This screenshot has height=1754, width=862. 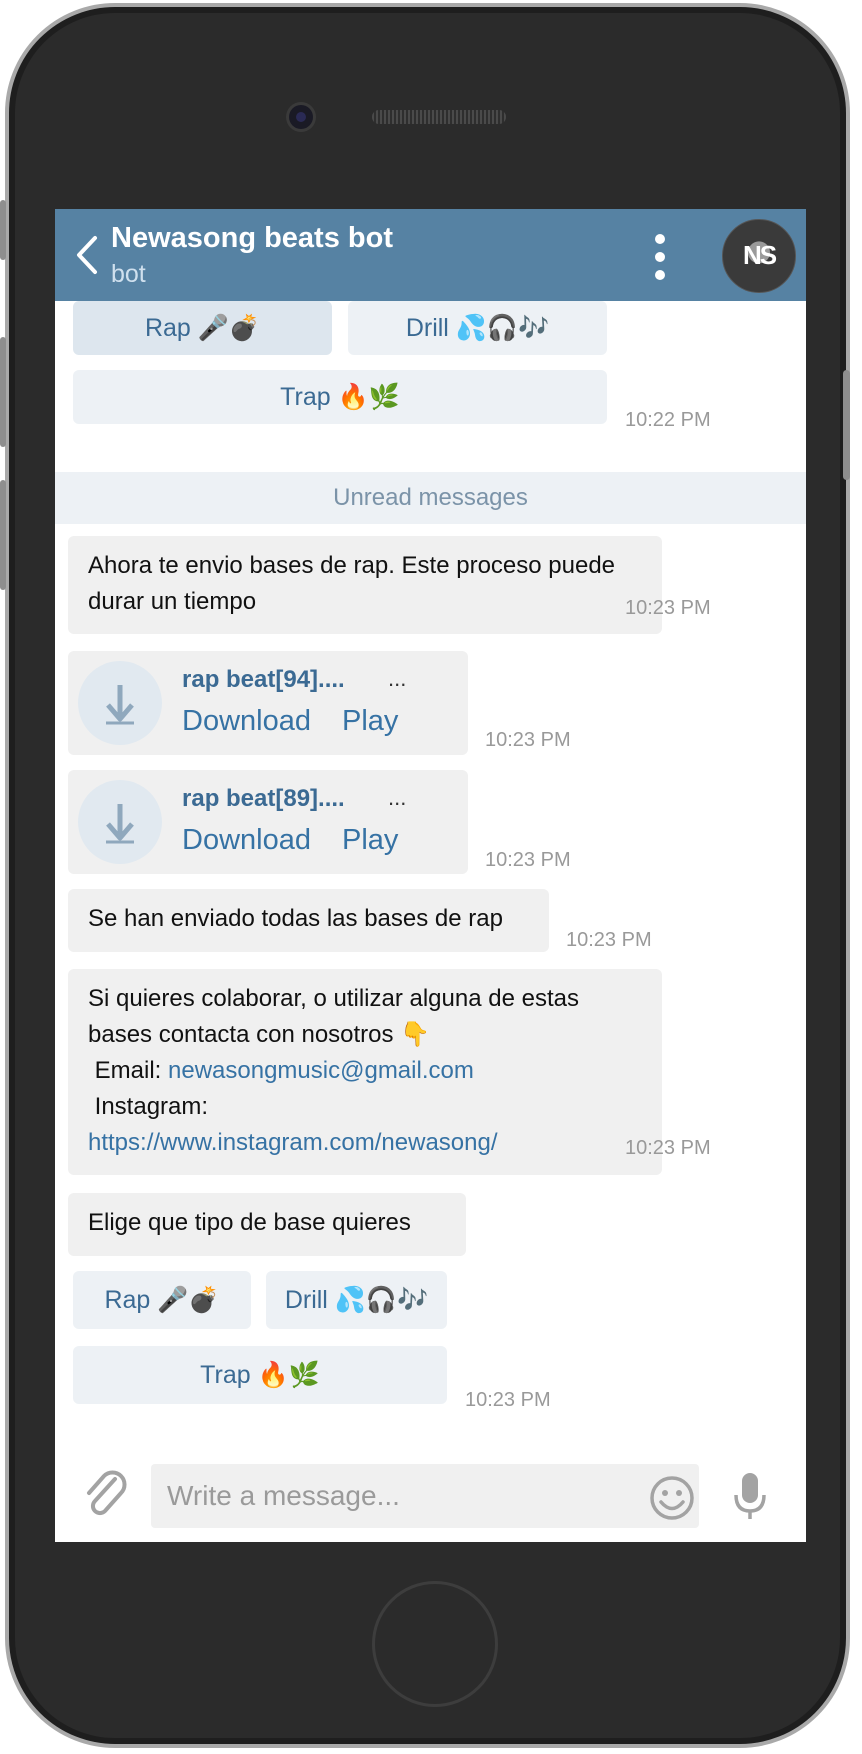 What do you see at coordinates (88, 255) in the screenshot?
I see `back-arrow-icon` at bounding box center [88, 255].